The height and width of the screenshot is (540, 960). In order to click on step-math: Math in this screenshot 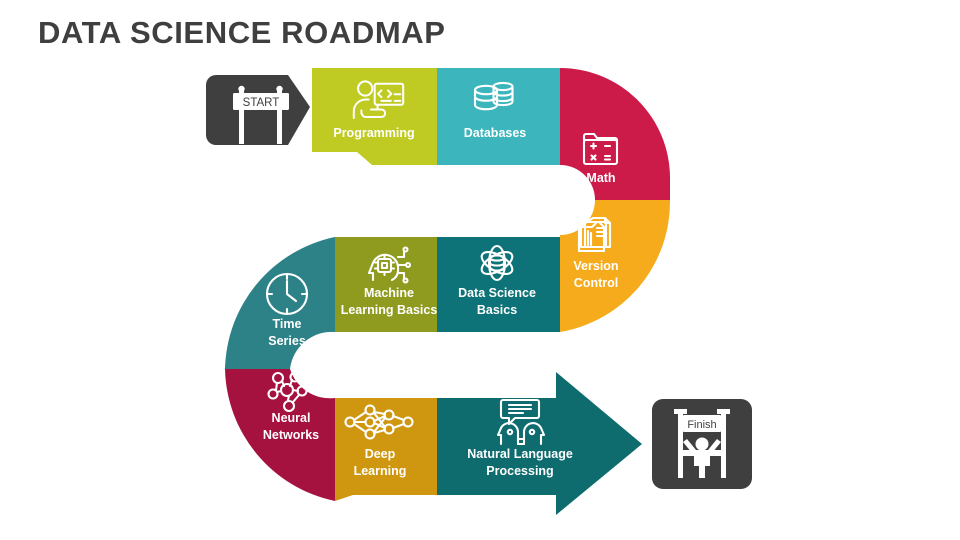, I will do `click(615, 134)`.